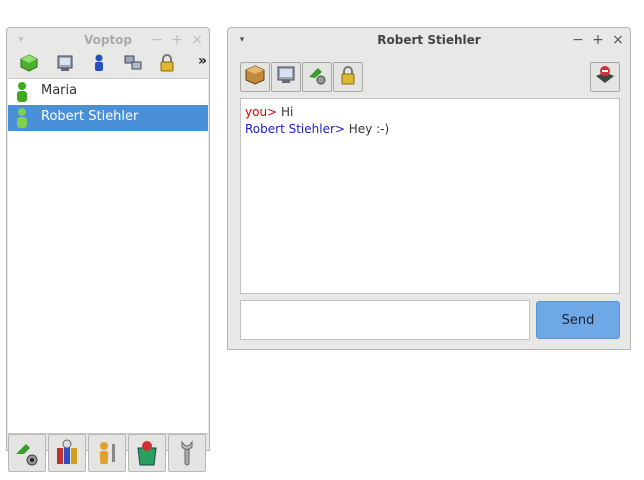  I want to click on toolbar-overflow-button: », so click(202, 61).